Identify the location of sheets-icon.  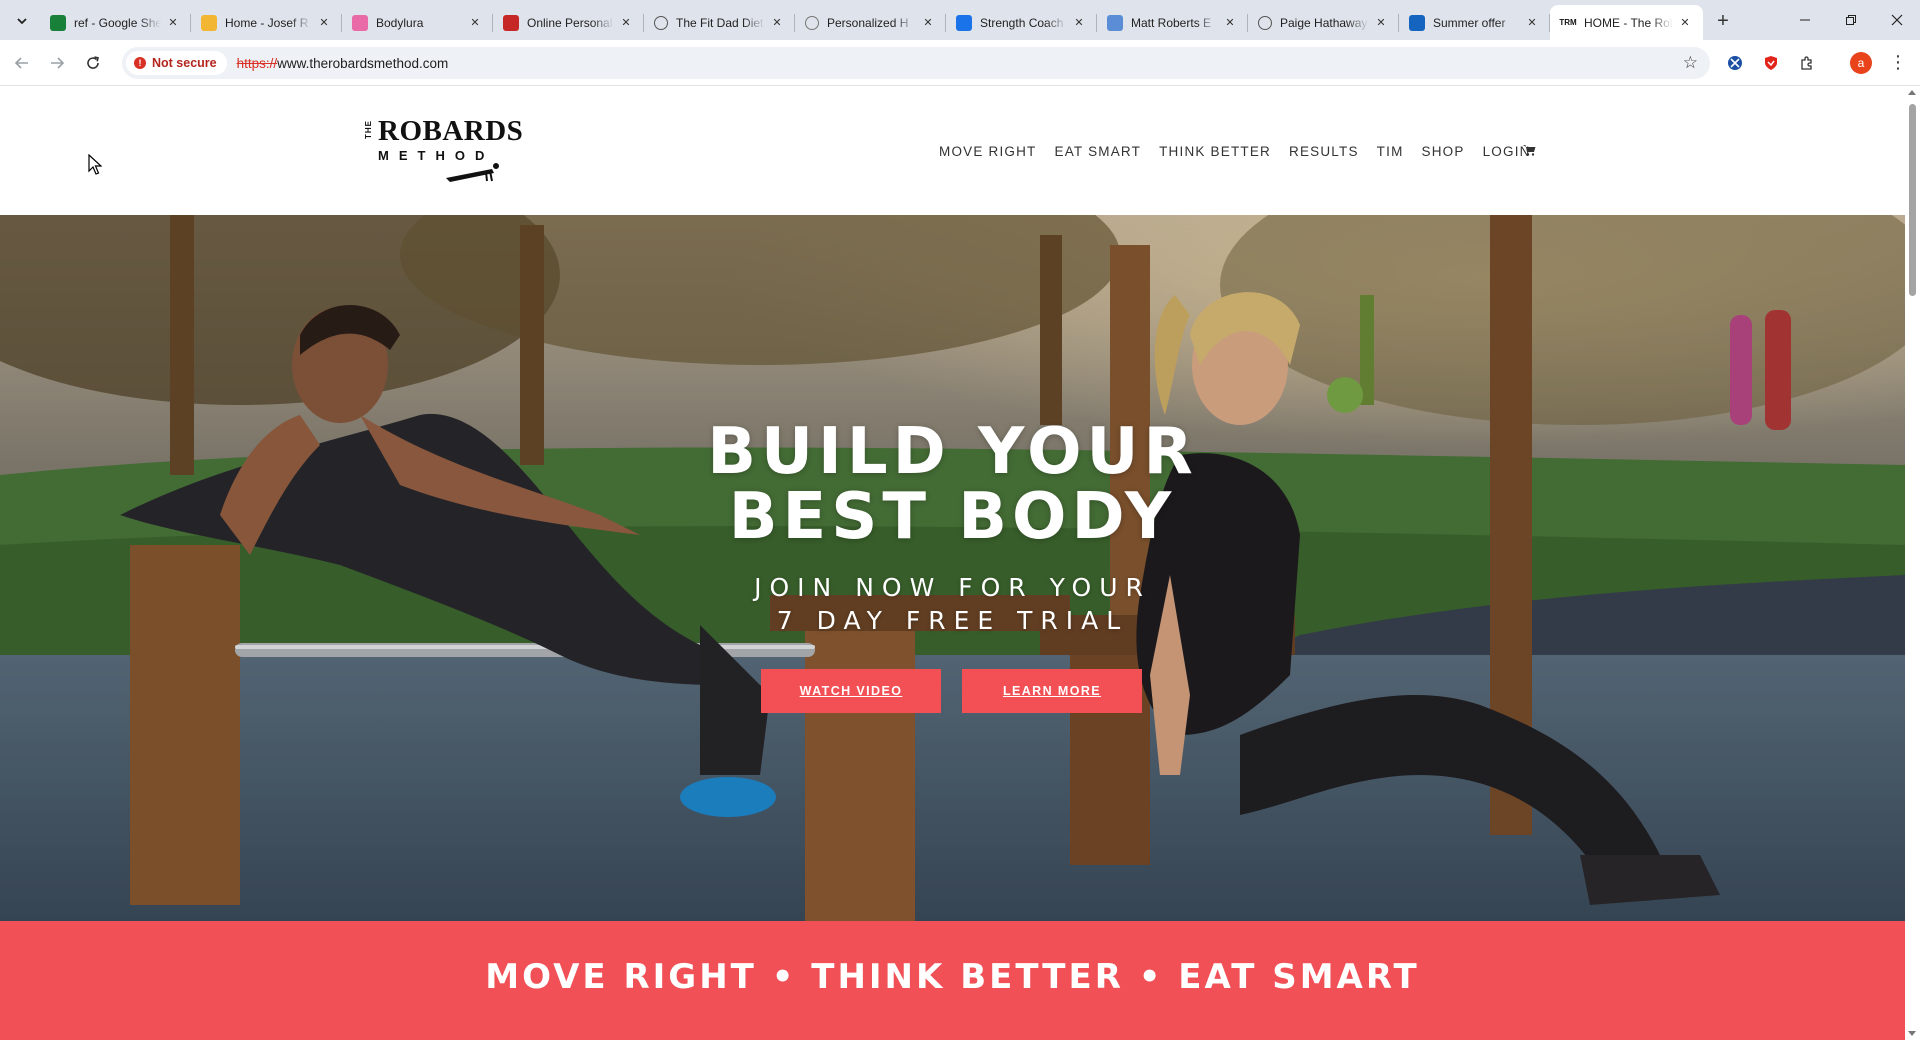
(58, 22).